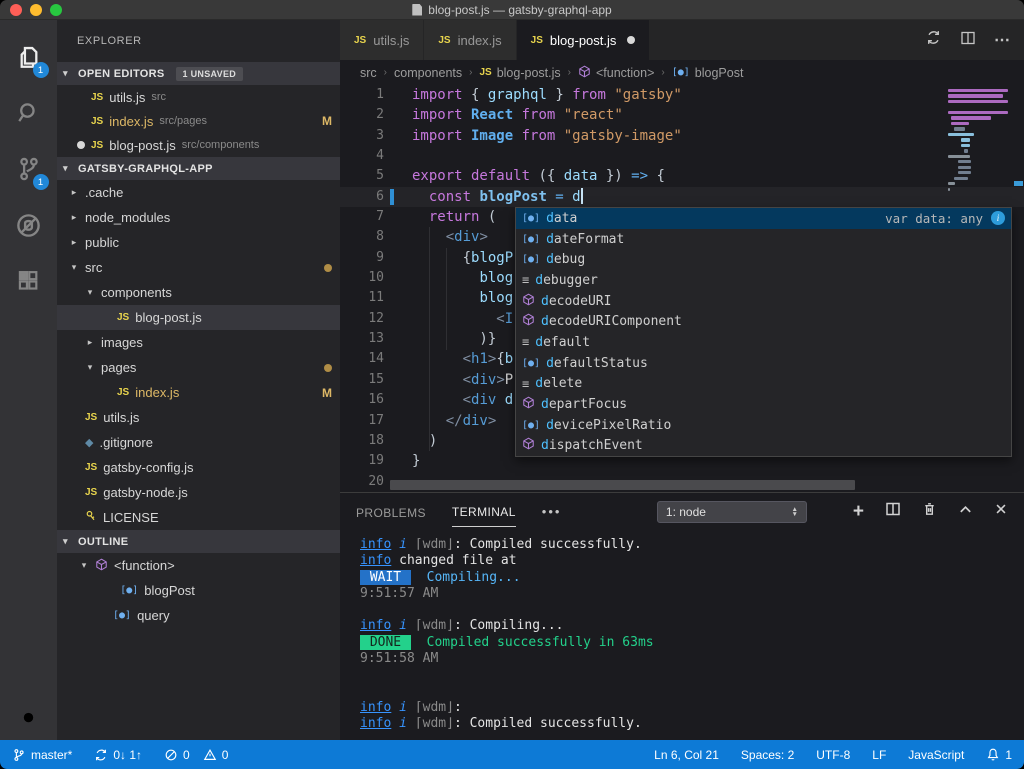 The image size is (1024, 769). What do you see at coordinates (198, 292) in the screenshot?
I see `tree-item-components: ▾ components` at bounding box center [198, 292].